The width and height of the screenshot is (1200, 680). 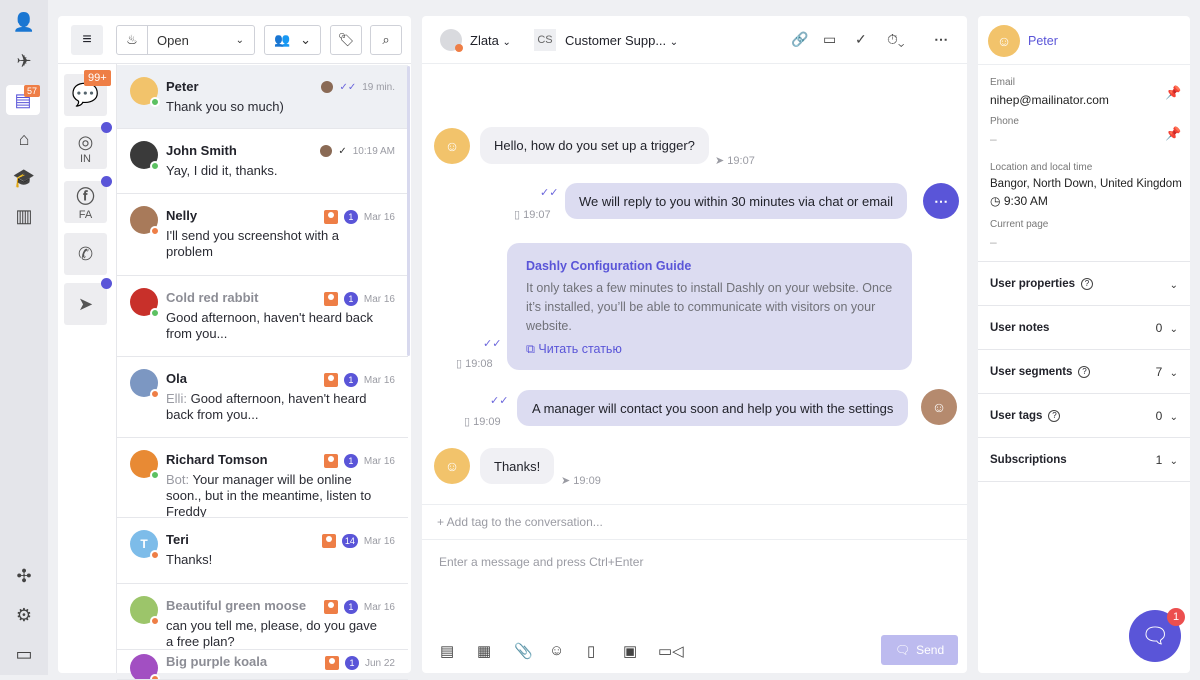 What do you see at coordinates (517, 466) in the screenshot?
I see `message: Thanks!` at bounding box center [517, 466].